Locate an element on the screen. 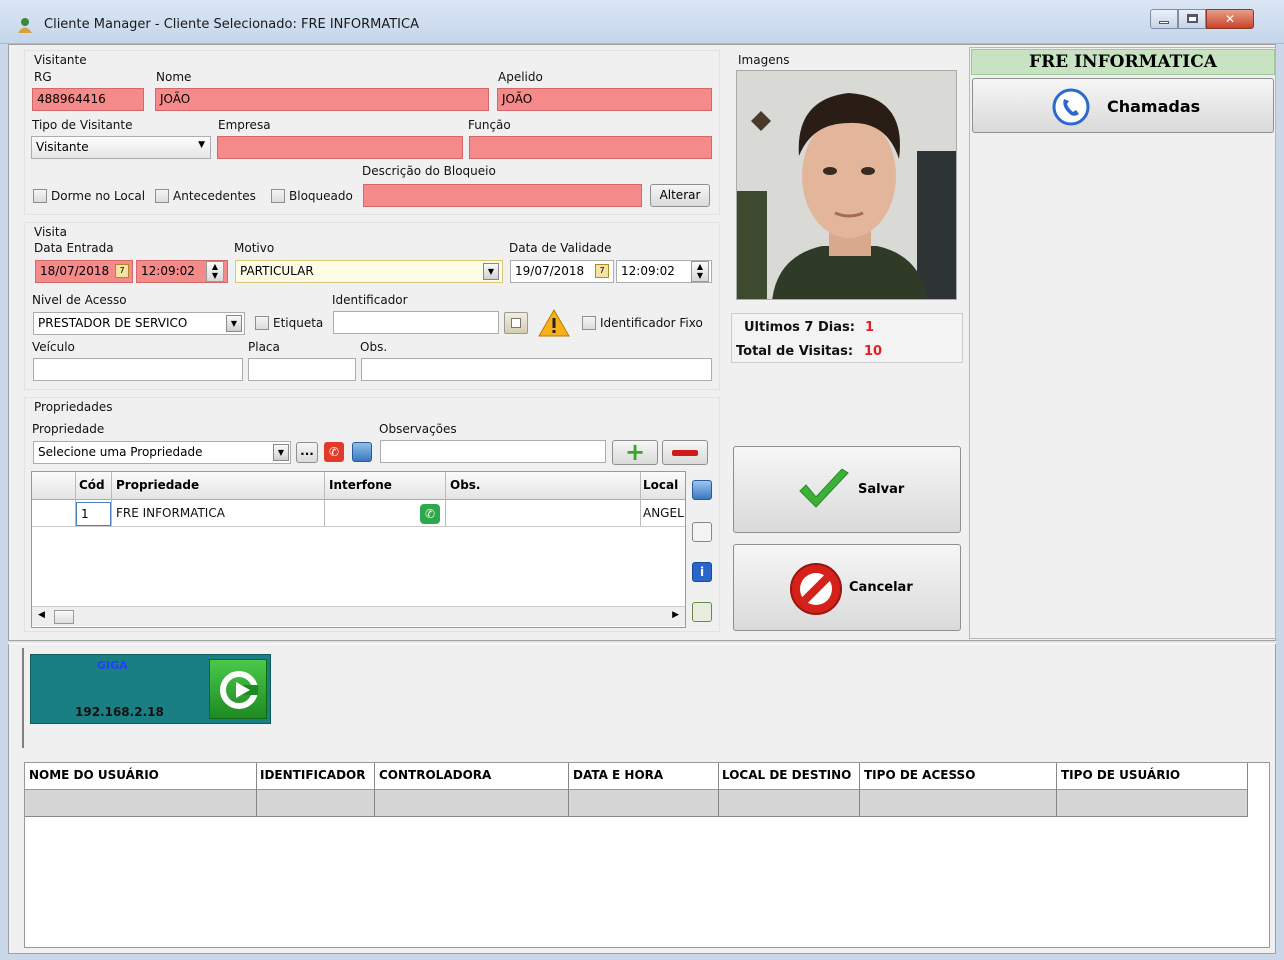 Image resolution: width=1284 pixels, height=960 pixels. motivo-dropdown-button: ▼ is located at coordinates (491, 271).